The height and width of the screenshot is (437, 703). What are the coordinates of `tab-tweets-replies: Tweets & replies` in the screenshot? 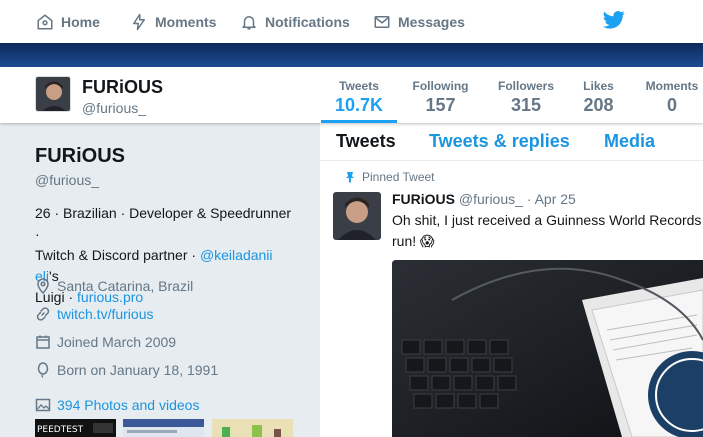 It's located at (499, 141).